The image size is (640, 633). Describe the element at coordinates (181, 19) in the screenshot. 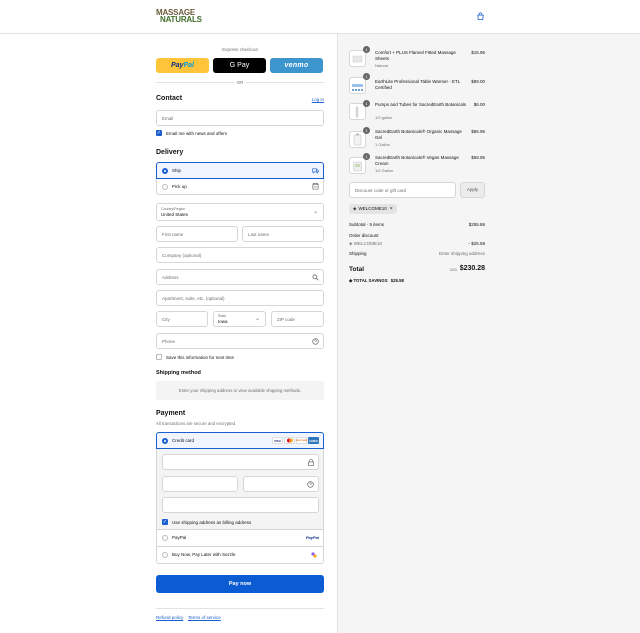

I see `logo-line-2: NATURALS` at that location.